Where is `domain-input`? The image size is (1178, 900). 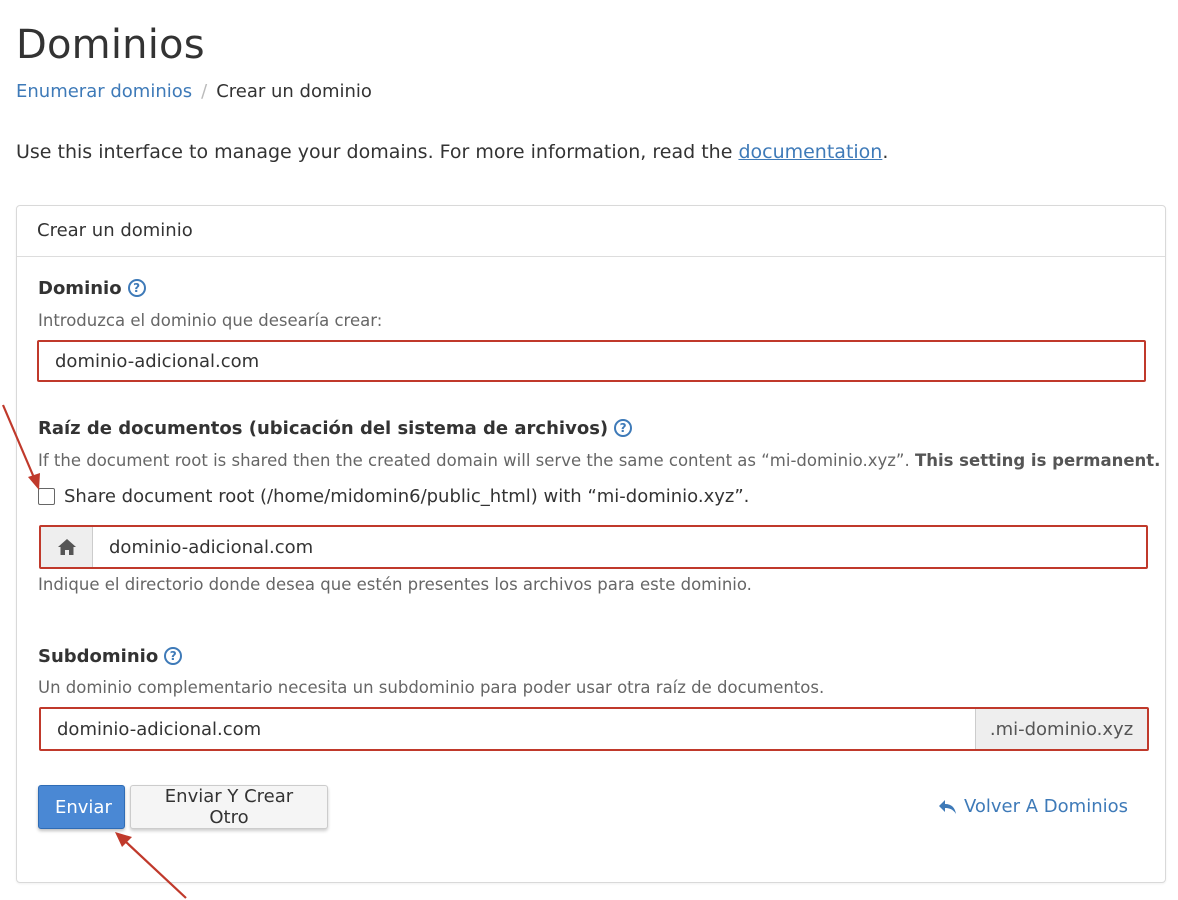
domain-input is located at coordinates (591, 361).